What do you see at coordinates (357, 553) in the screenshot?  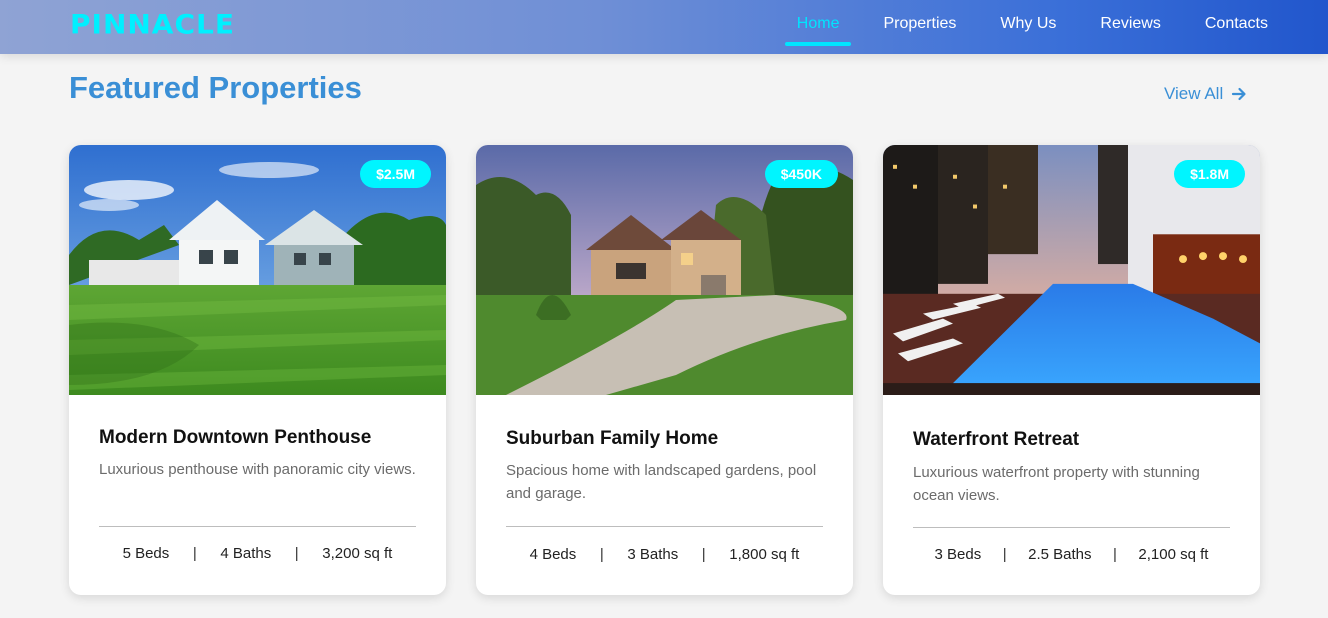 I see `area-value: 3,200 sq ft` at bounding box center [357, 553].